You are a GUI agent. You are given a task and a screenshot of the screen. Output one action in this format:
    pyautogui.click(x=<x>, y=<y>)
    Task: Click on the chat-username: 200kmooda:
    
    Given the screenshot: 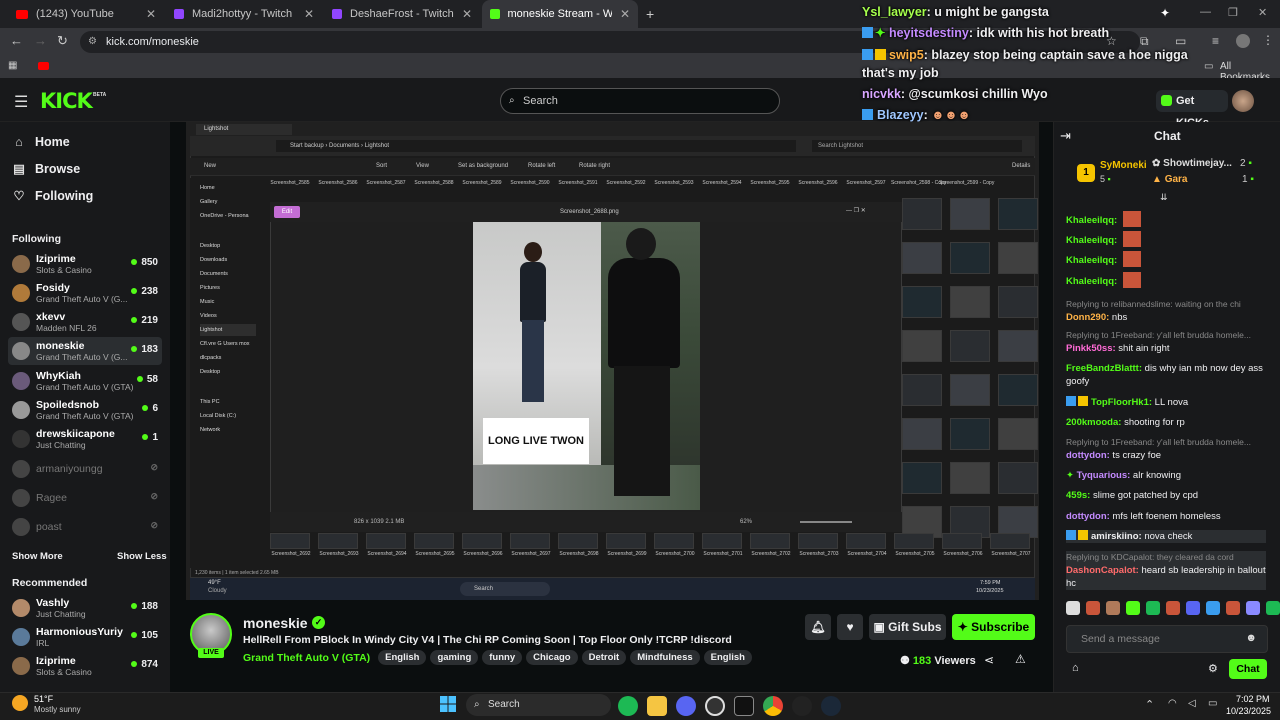 What is the action you would take?
    pyautogui.click(x=1093, y=422)
    